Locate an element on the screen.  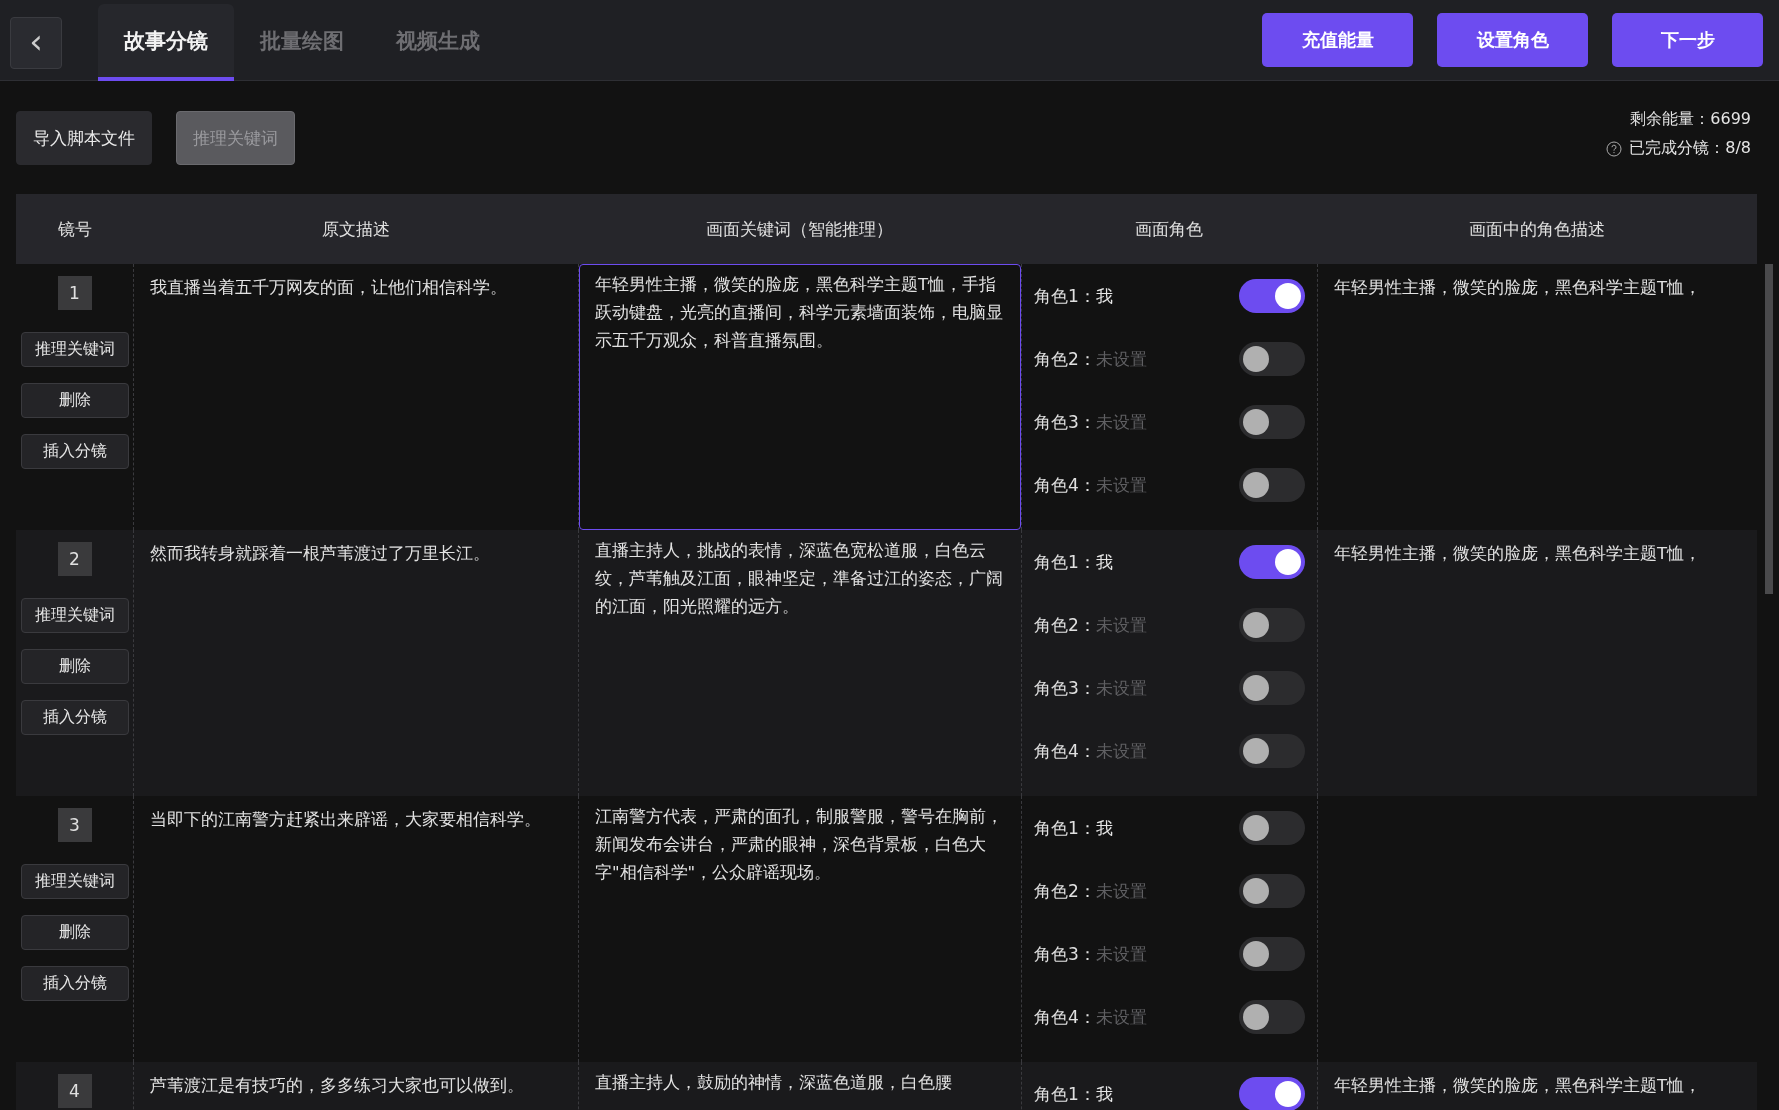
action-button: 设置角色 is located at coordinates (1512, 40).